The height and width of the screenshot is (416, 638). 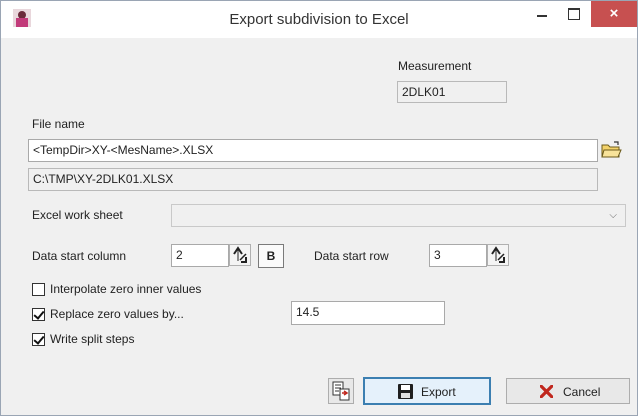 What do you see at coordinates (614, 14) in the screenshot?
I see `close-button: ×` at bounding box center [614, 14].